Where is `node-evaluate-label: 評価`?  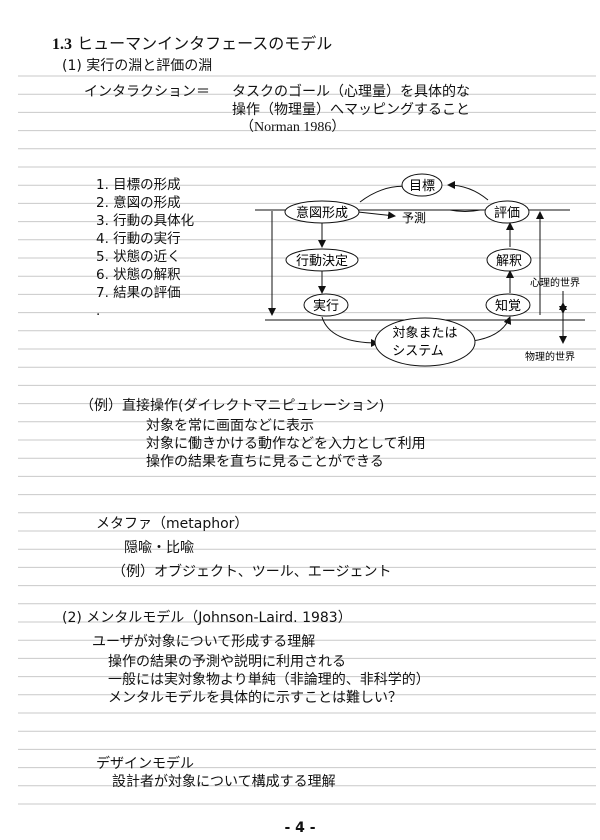
node-evaluate-label: 評価 is located at coordinates (507, 213).